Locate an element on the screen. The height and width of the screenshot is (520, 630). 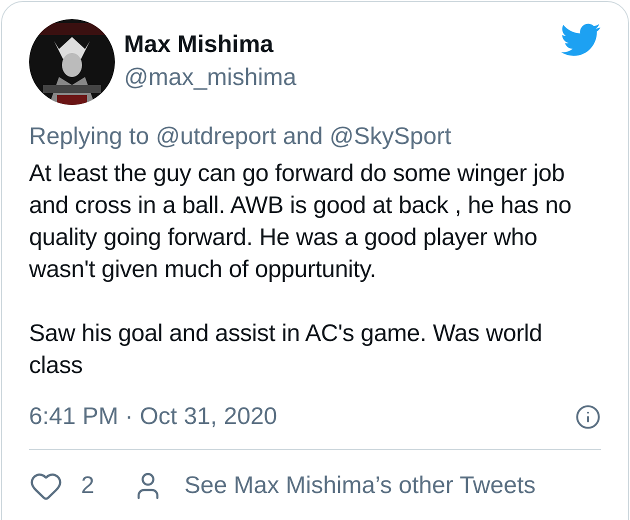
author-name: Max Mishima is located at coordinates (210, 45).